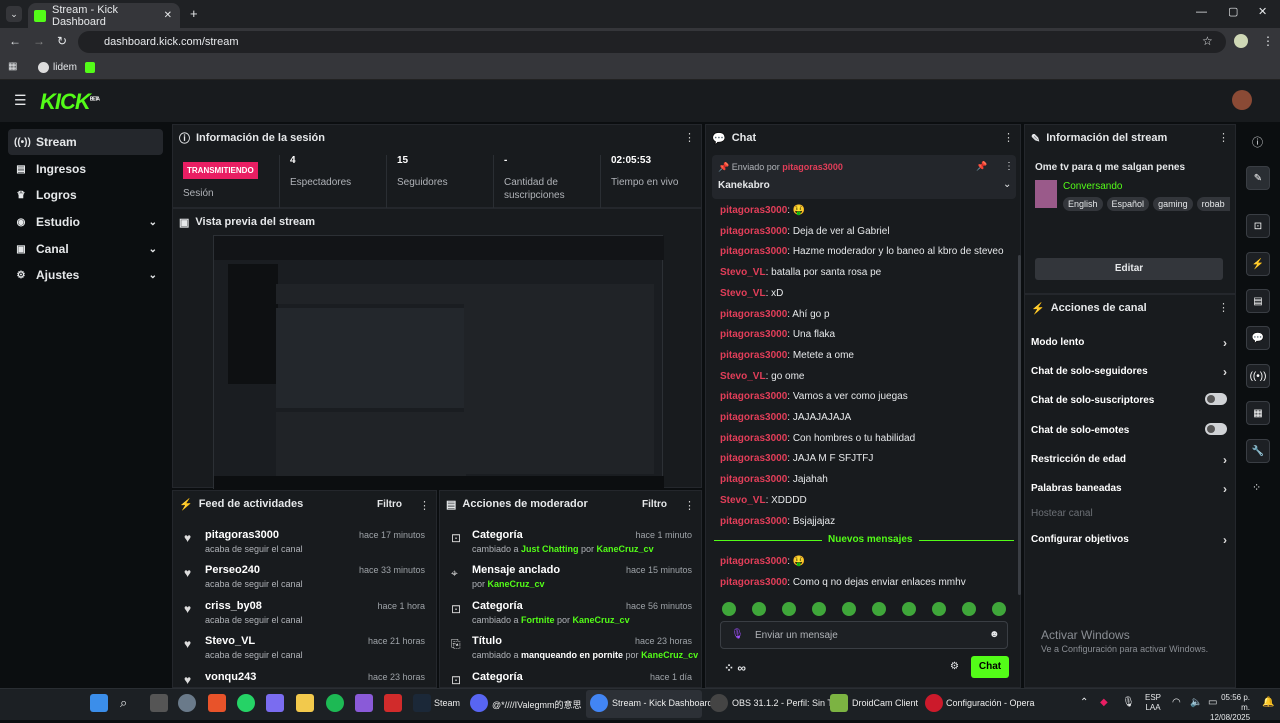  What do you see at coordinates (1257, 142) in the screenshot?
I see `info-icon: ⓘ` at bounding box center [1257, 142].